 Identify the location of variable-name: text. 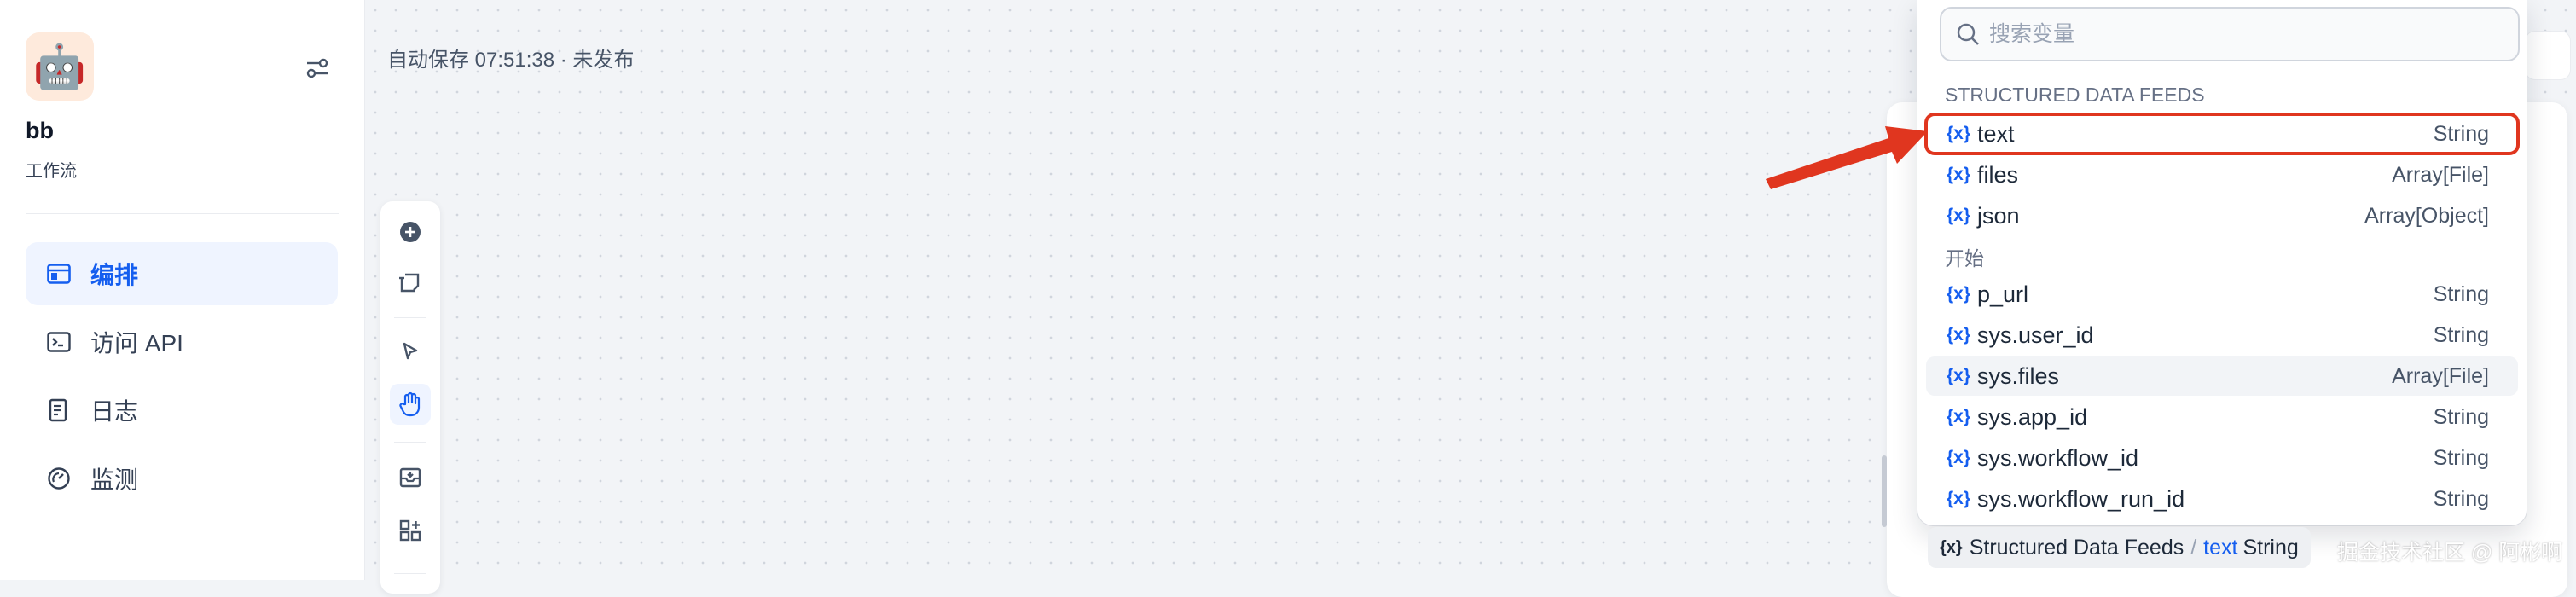
(1996, 133).